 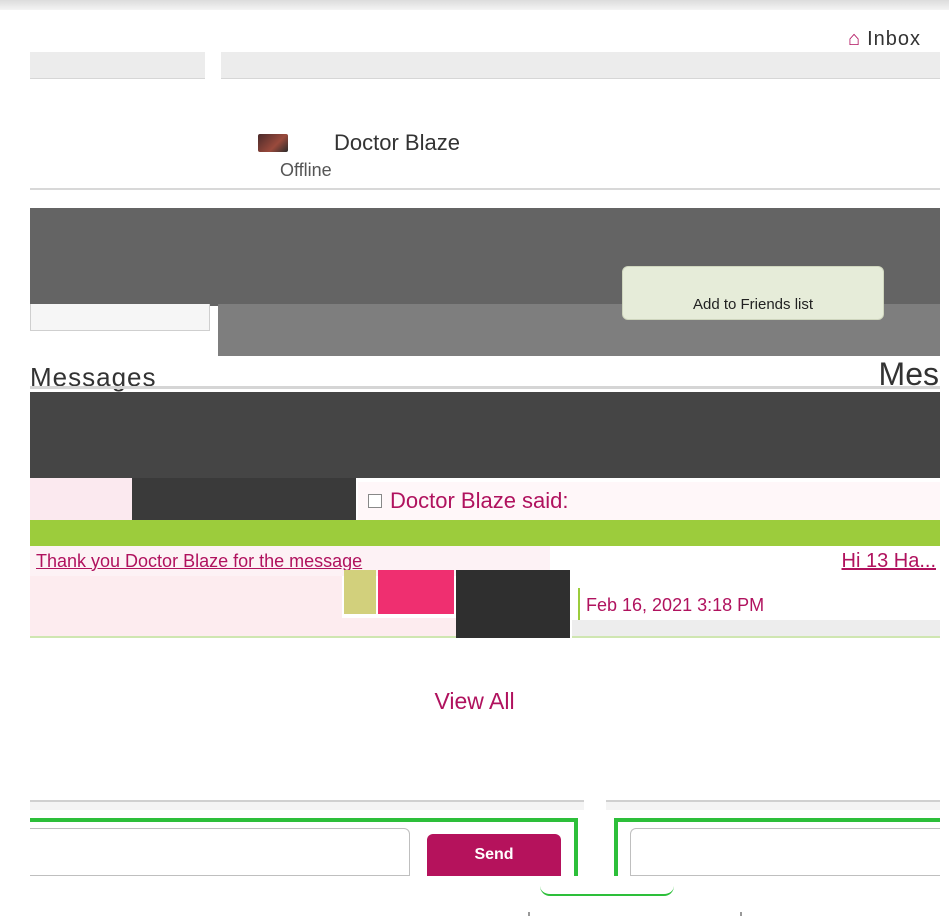 I want to click on compose-divider-left, so click(x=307, y=805).